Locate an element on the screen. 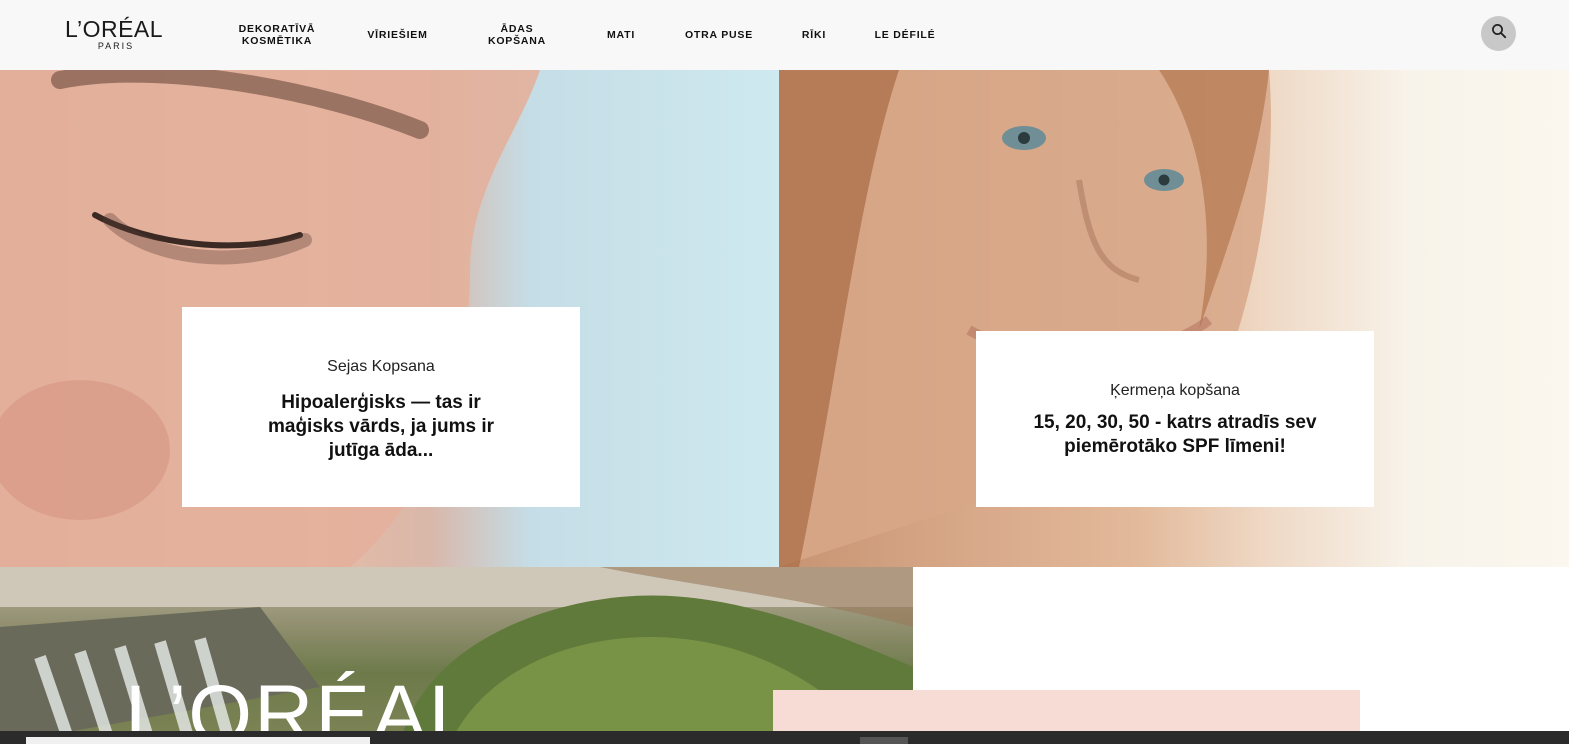 This screenshot has height=744, width=1569. loreal-logo: L’ORÉAL PARIS is located at coordinates (114, 34).